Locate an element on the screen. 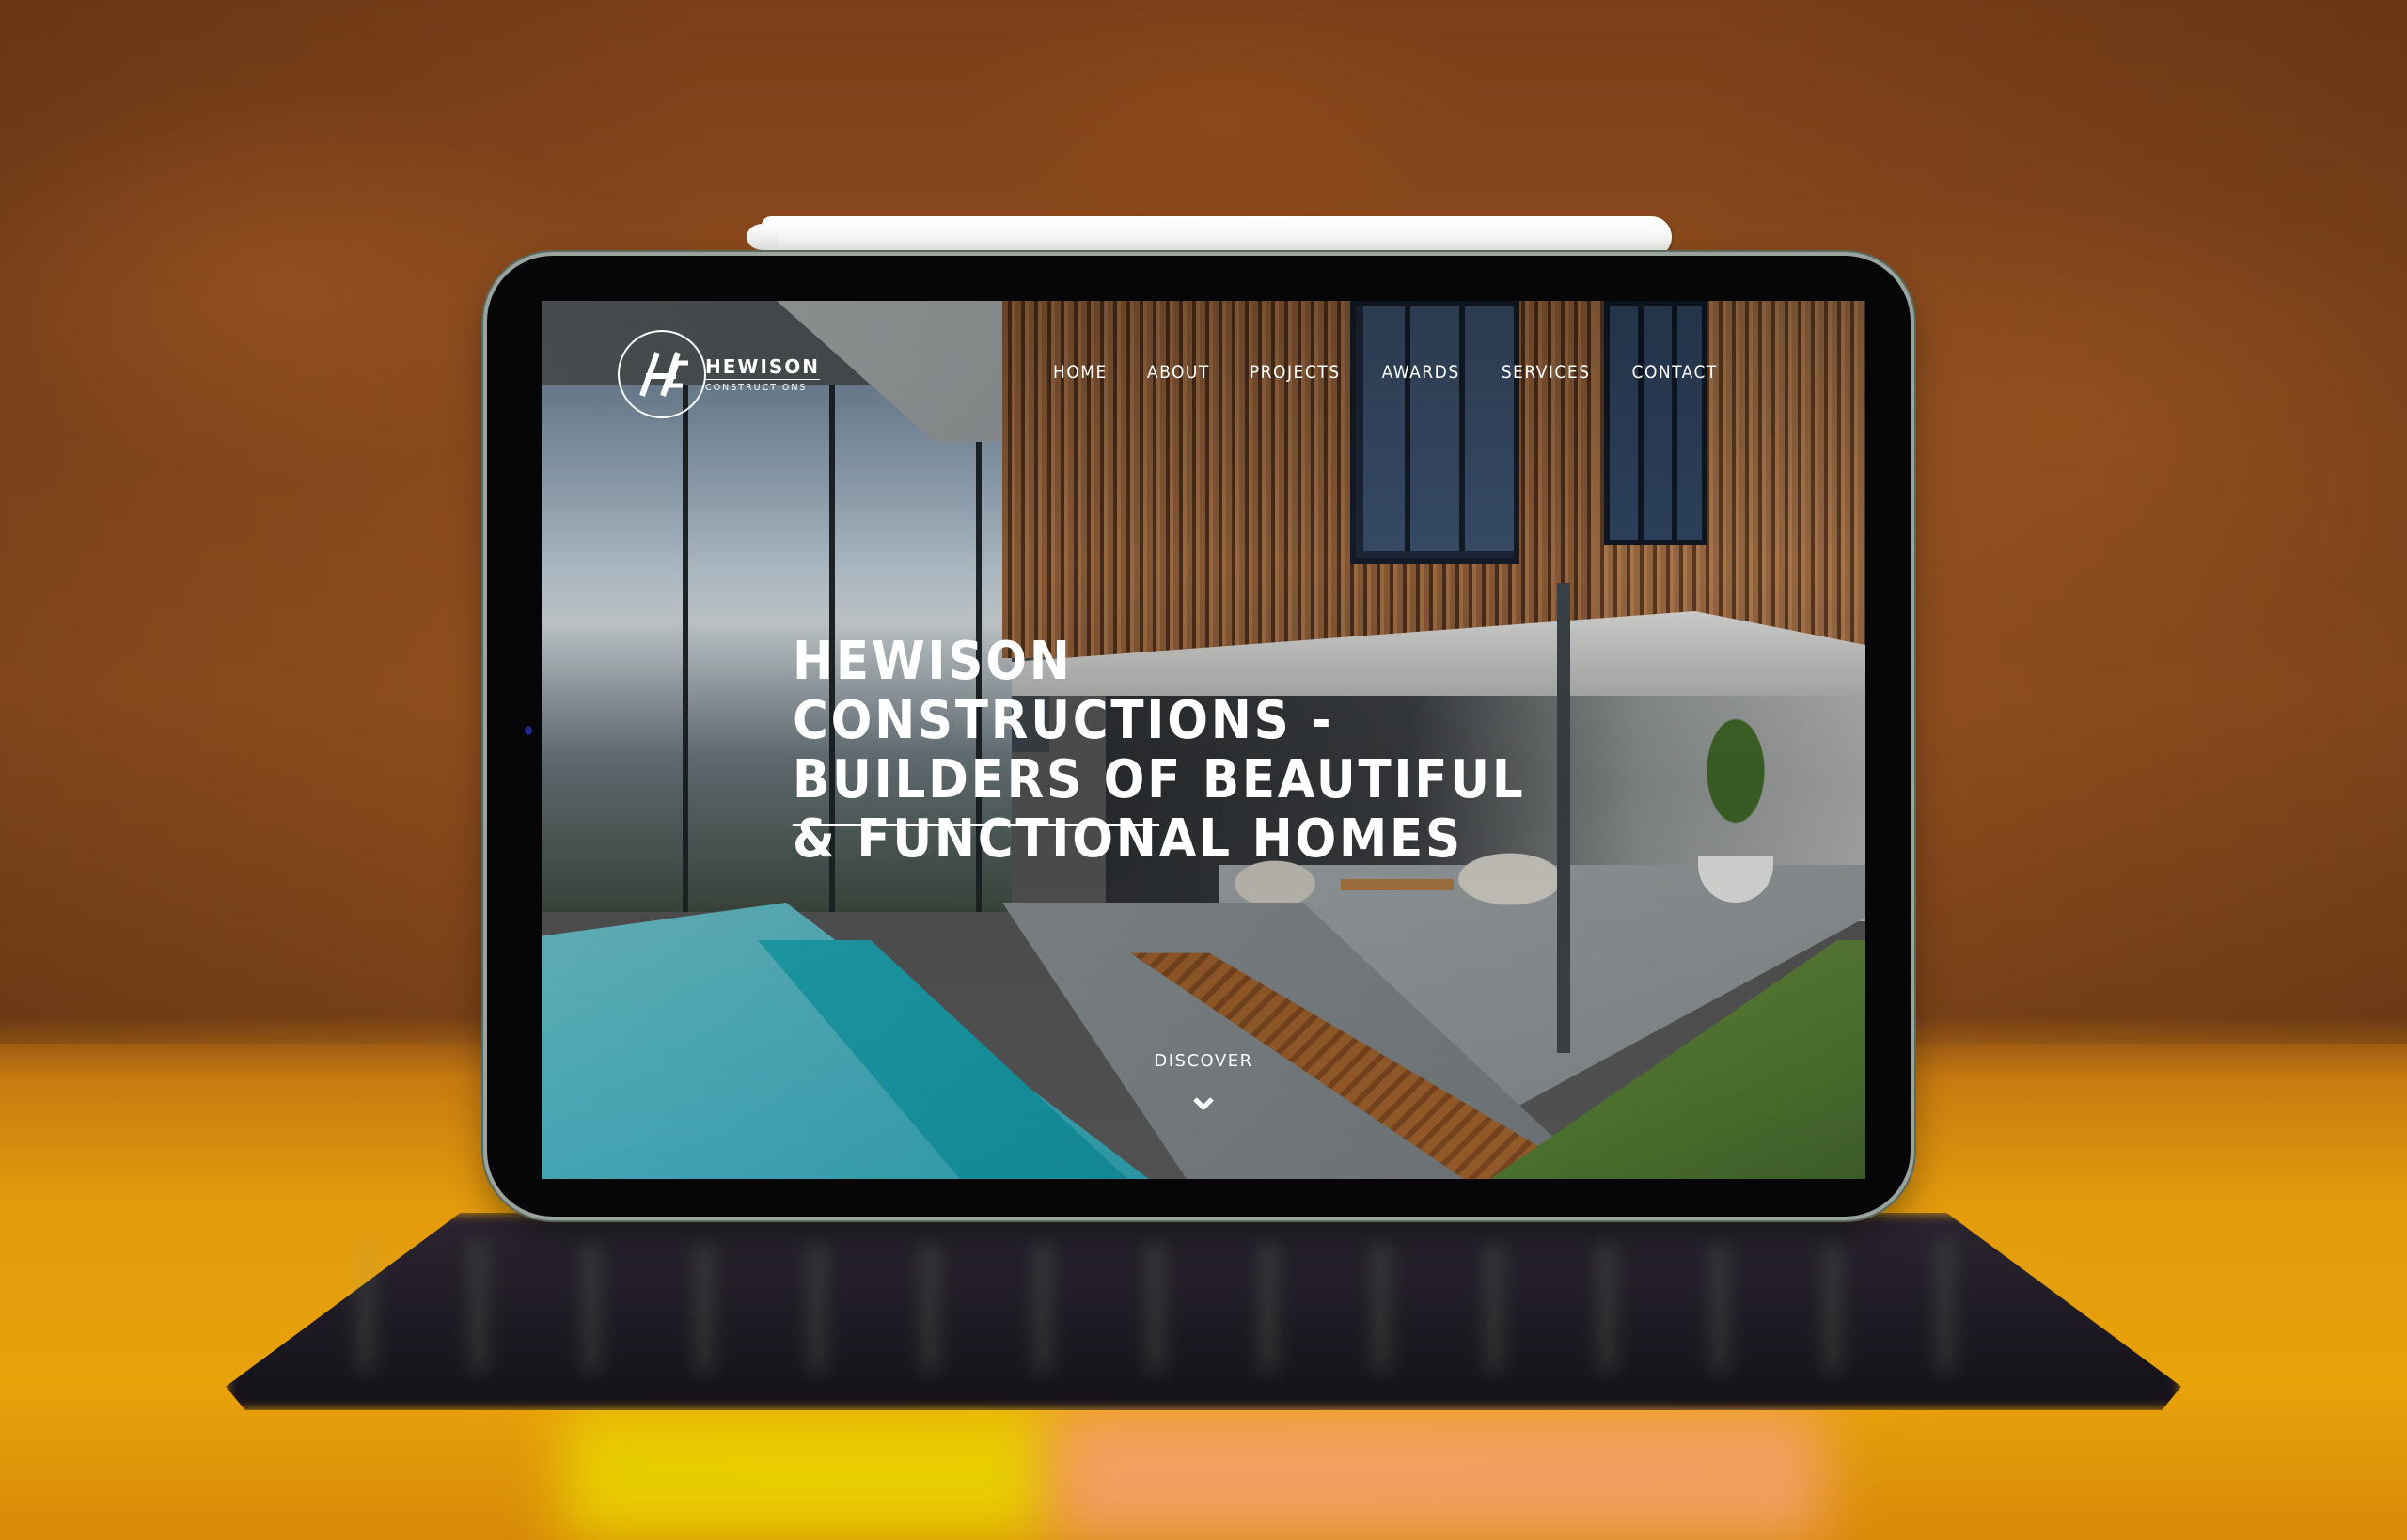 The width and height of the screenshot is (2407, 1540). front-camera is located at coordinates (528, 730).